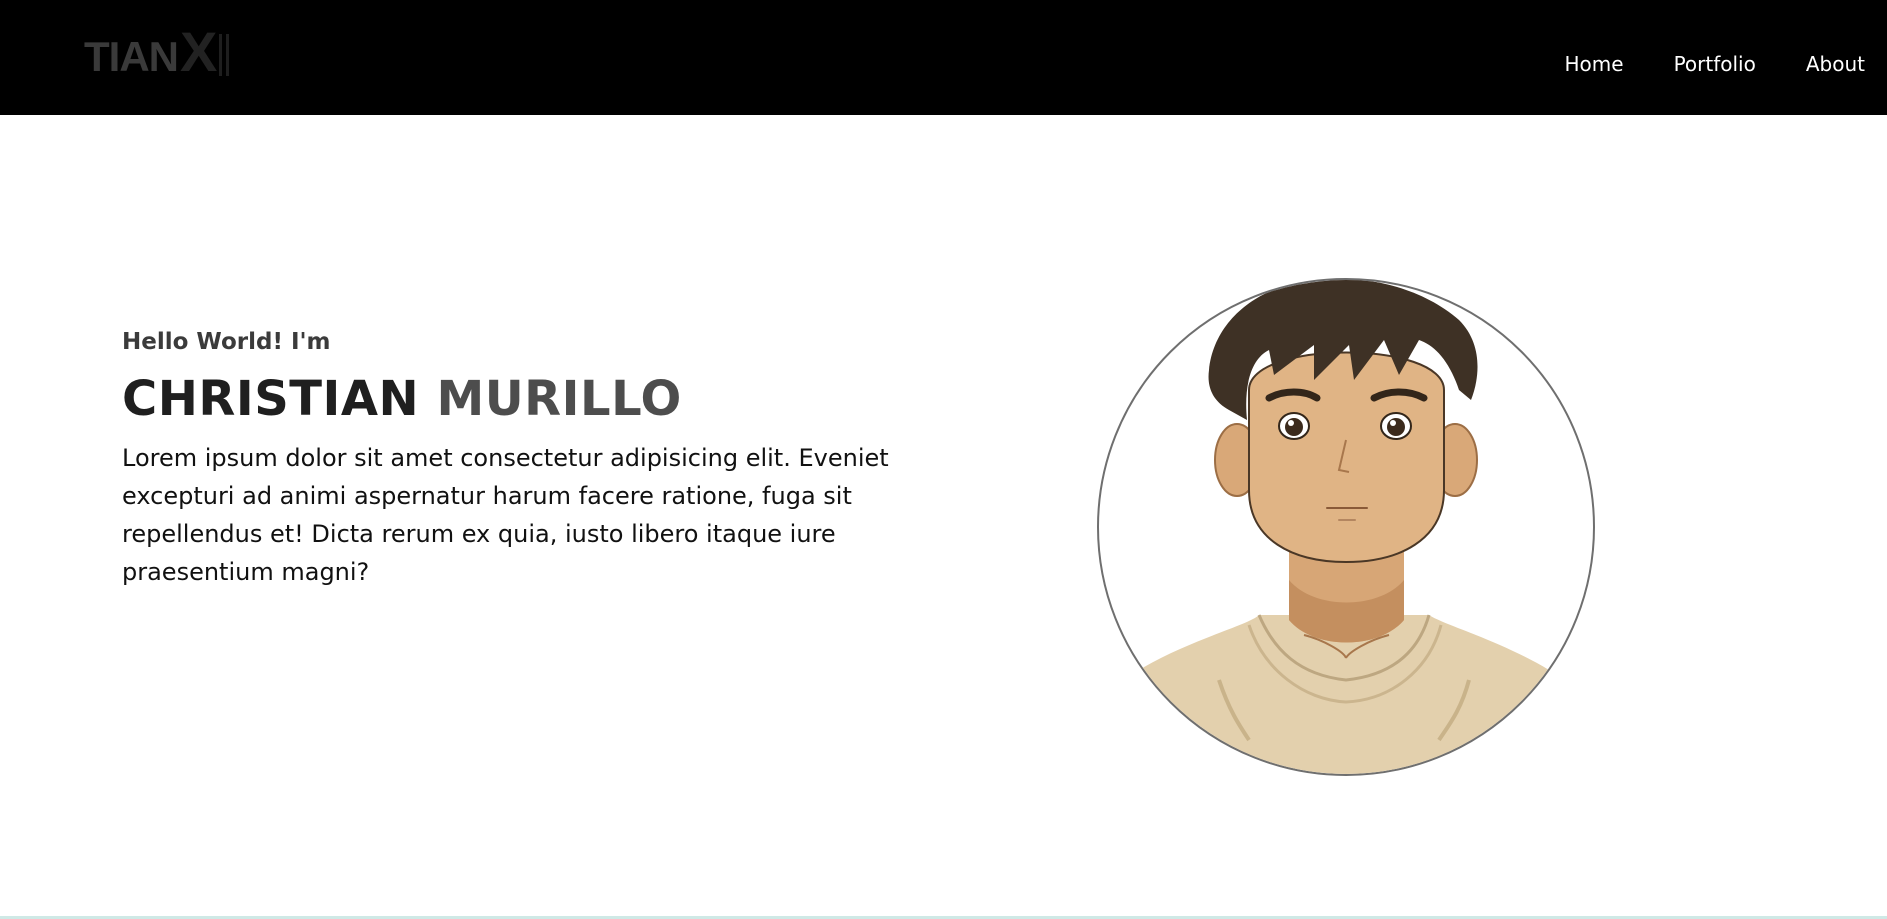 Image resolution: width=1887 pixels, height=919 pixels. What do you see at coordinates (131, 56) in the screenshot?
I see `logo-text: TIAN` at bounding box center [131, 56].